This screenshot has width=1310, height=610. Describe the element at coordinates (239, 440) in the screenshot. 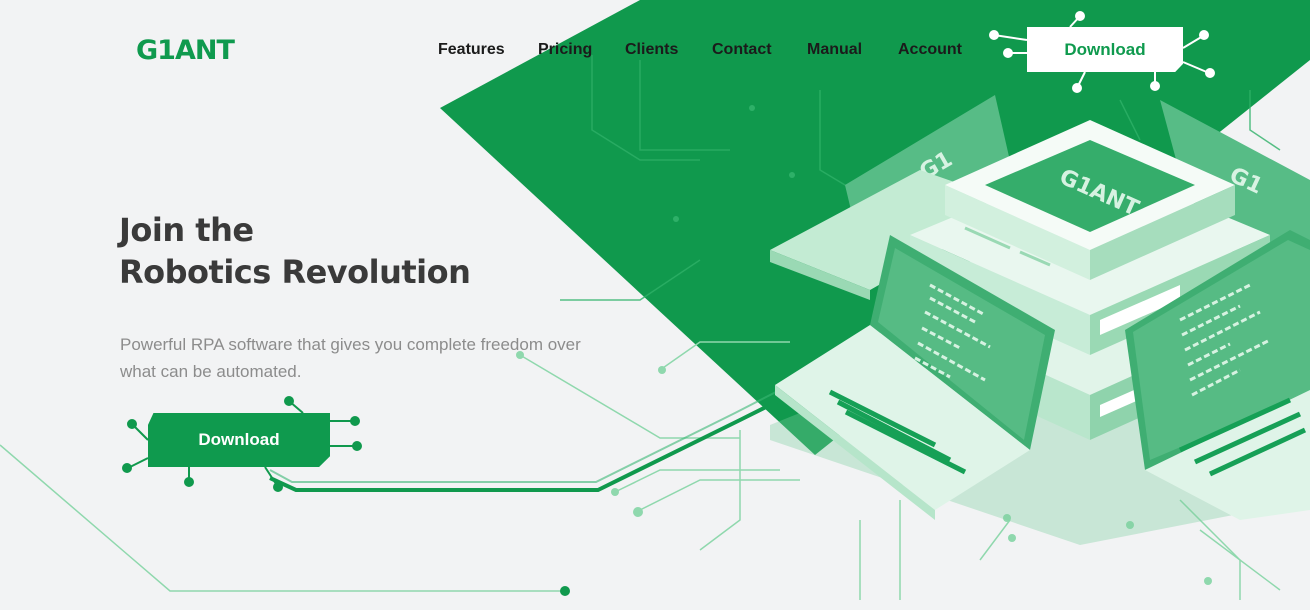

I see `hero-download-button: Download` at that location.